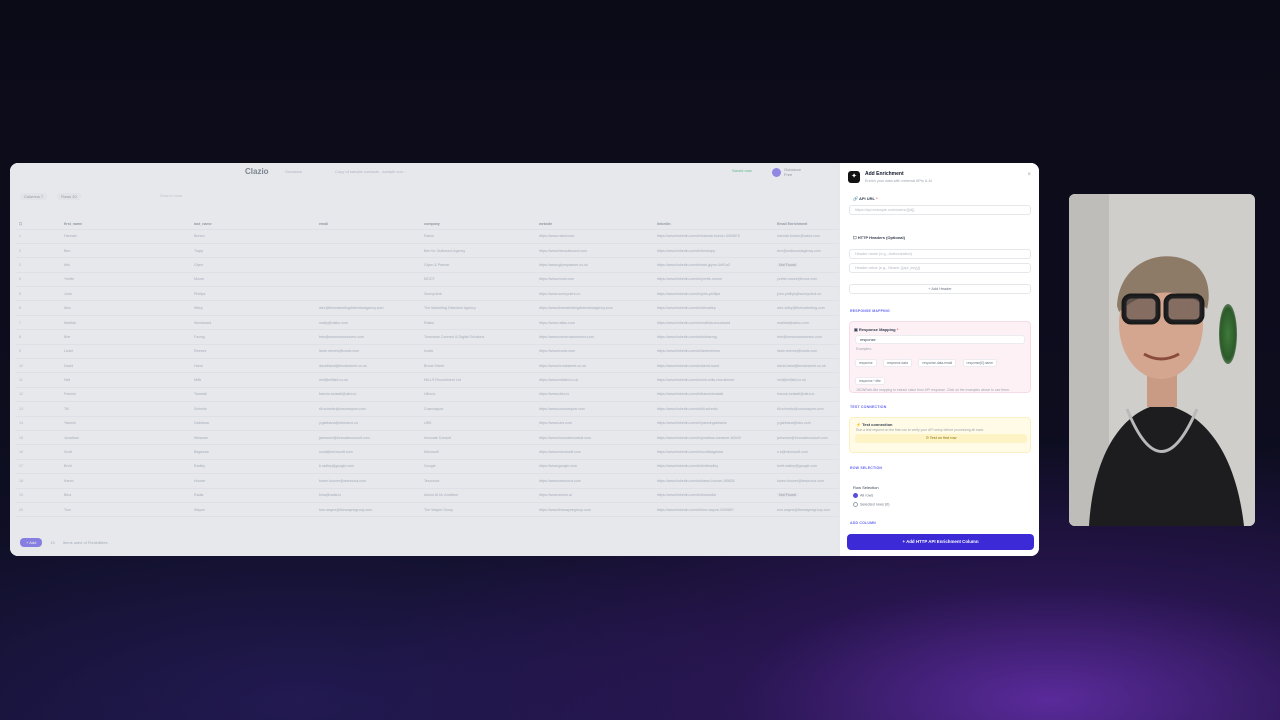 The height and width of the screenshot is (720, 1280). I want to click on row-number-cell: 12, so click(38, 395).